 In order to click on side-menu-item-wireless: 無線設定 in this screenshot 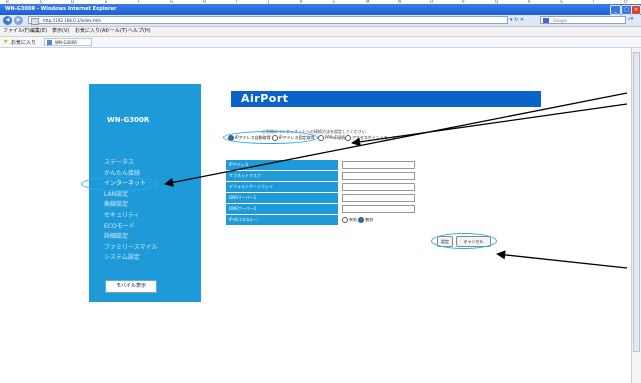, I will do `click(131, 205)`.